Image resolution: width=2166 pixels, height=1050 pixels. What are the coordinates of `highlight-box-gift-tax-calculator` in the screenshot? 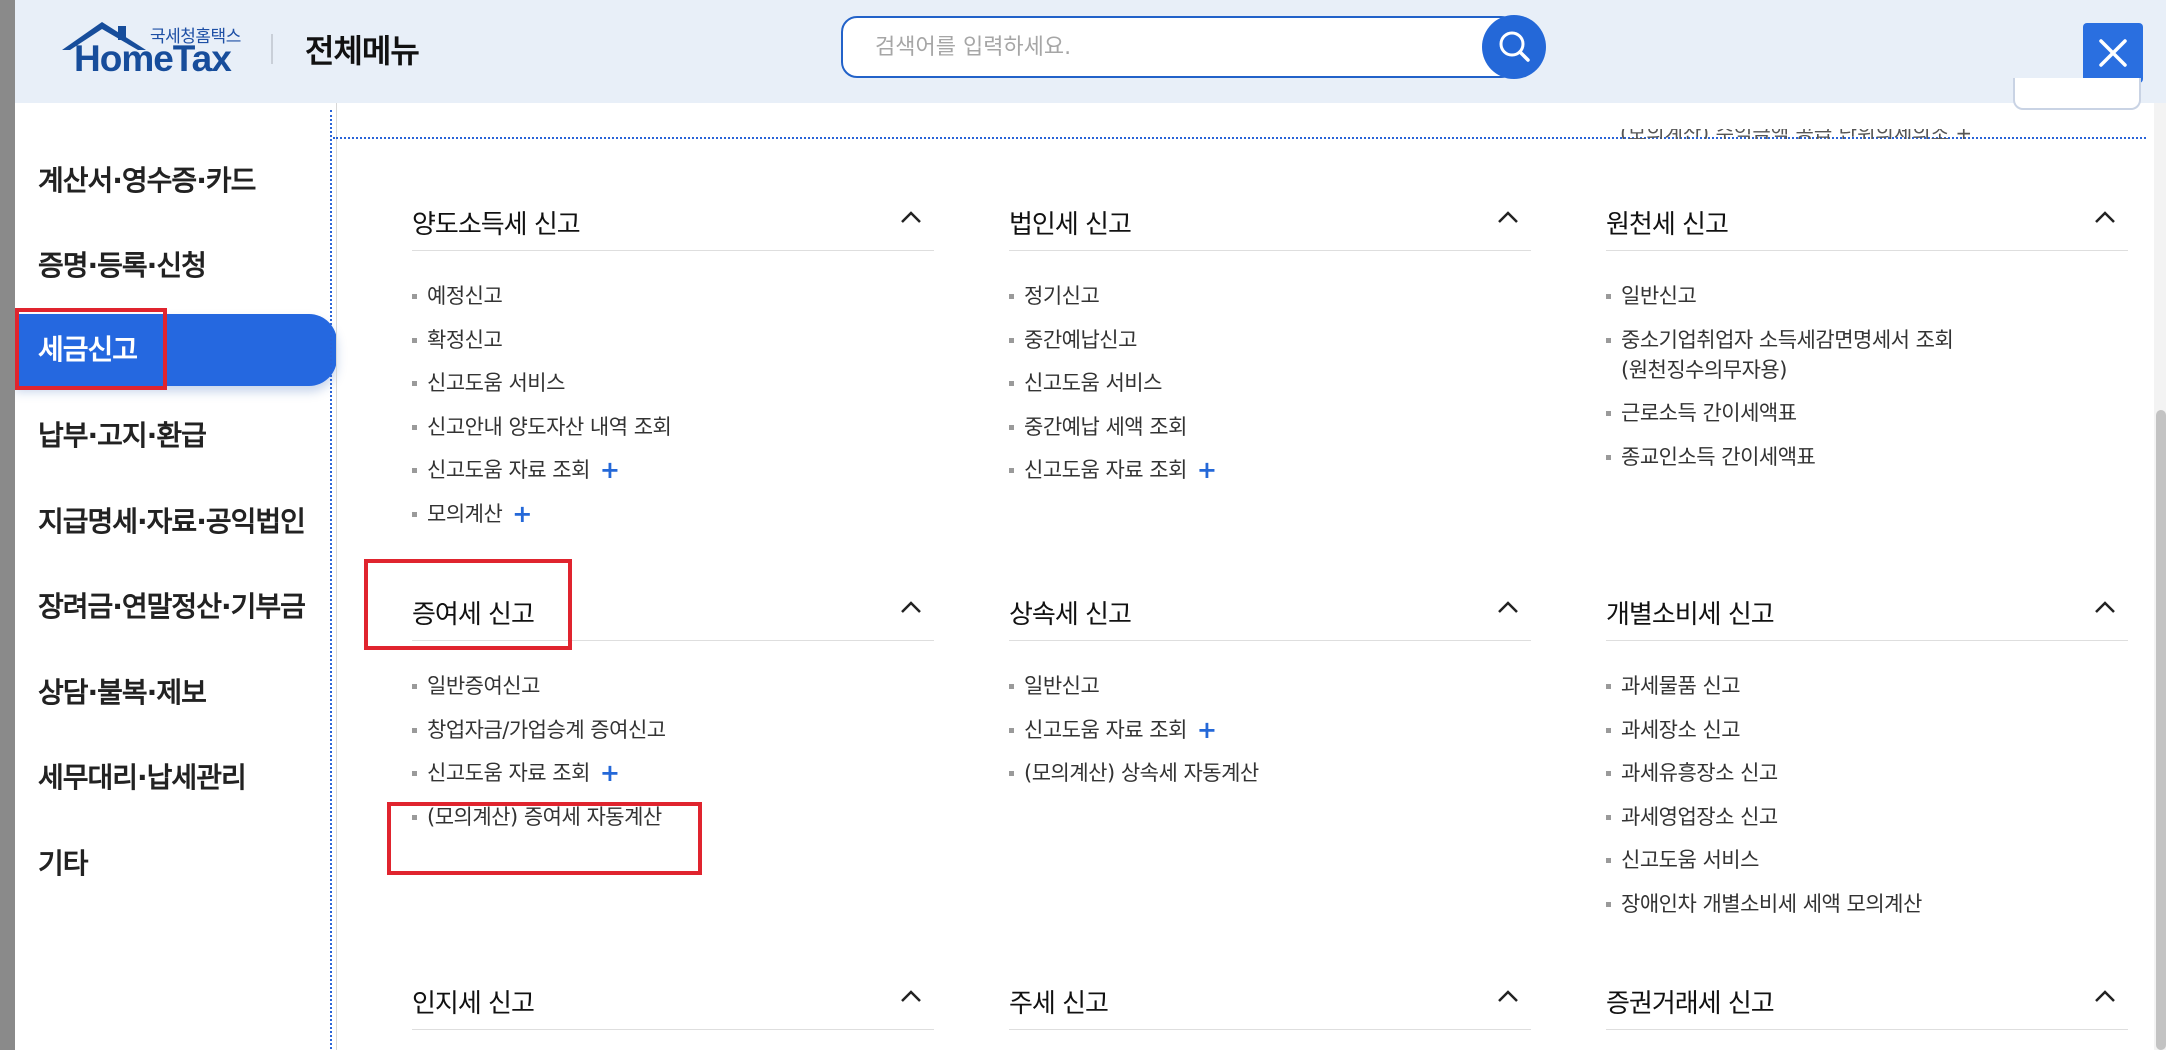 It's located at (544, 838).